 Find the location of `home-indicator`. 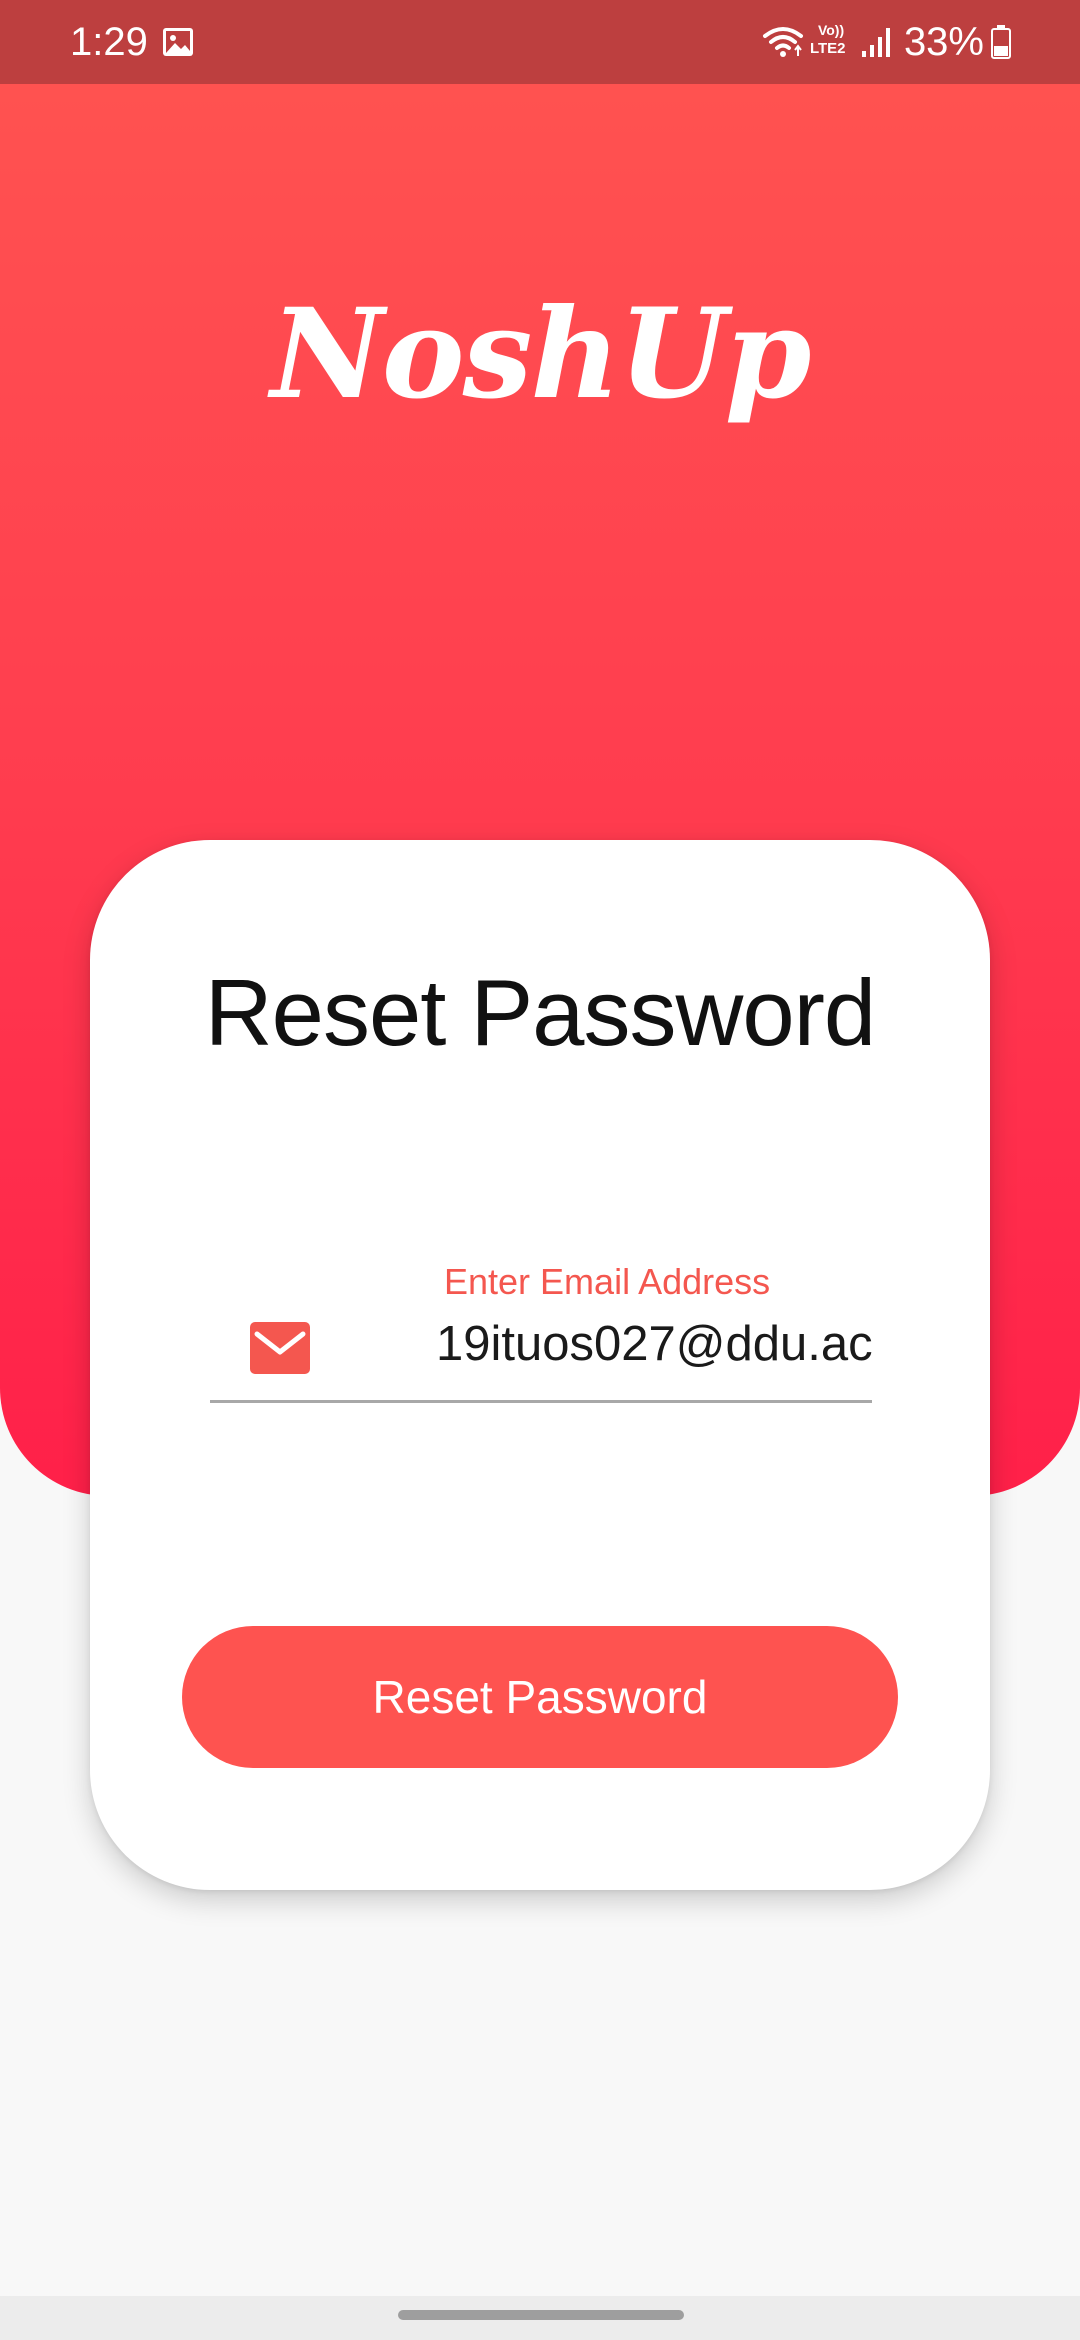

home-indicator is located at coordinates (541, 2315).